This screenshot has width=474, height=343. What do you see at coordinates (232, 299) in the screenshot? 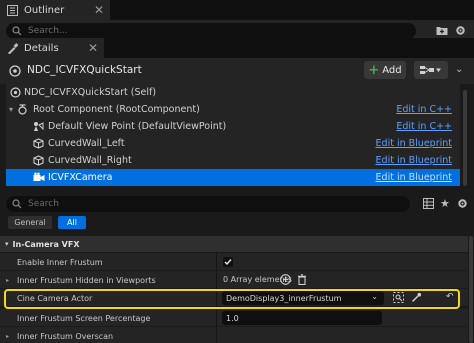
I see `highlight-box` at bounding box center [232, 299].